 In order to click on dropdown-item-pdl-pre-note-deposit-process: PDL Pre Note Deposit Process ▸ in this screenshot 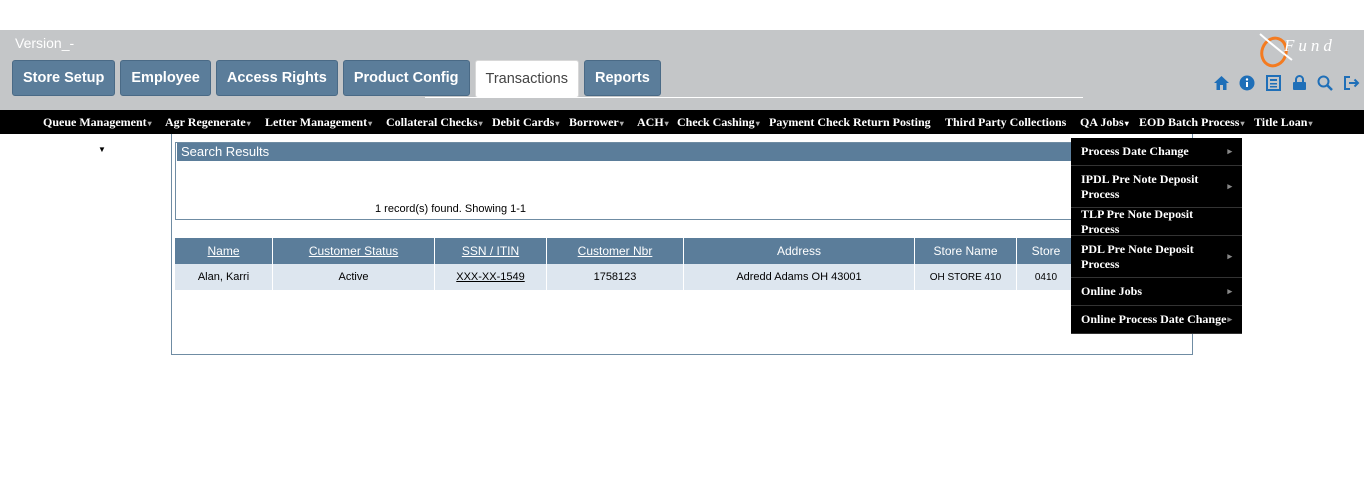, I will do `click(1156, 257)`.